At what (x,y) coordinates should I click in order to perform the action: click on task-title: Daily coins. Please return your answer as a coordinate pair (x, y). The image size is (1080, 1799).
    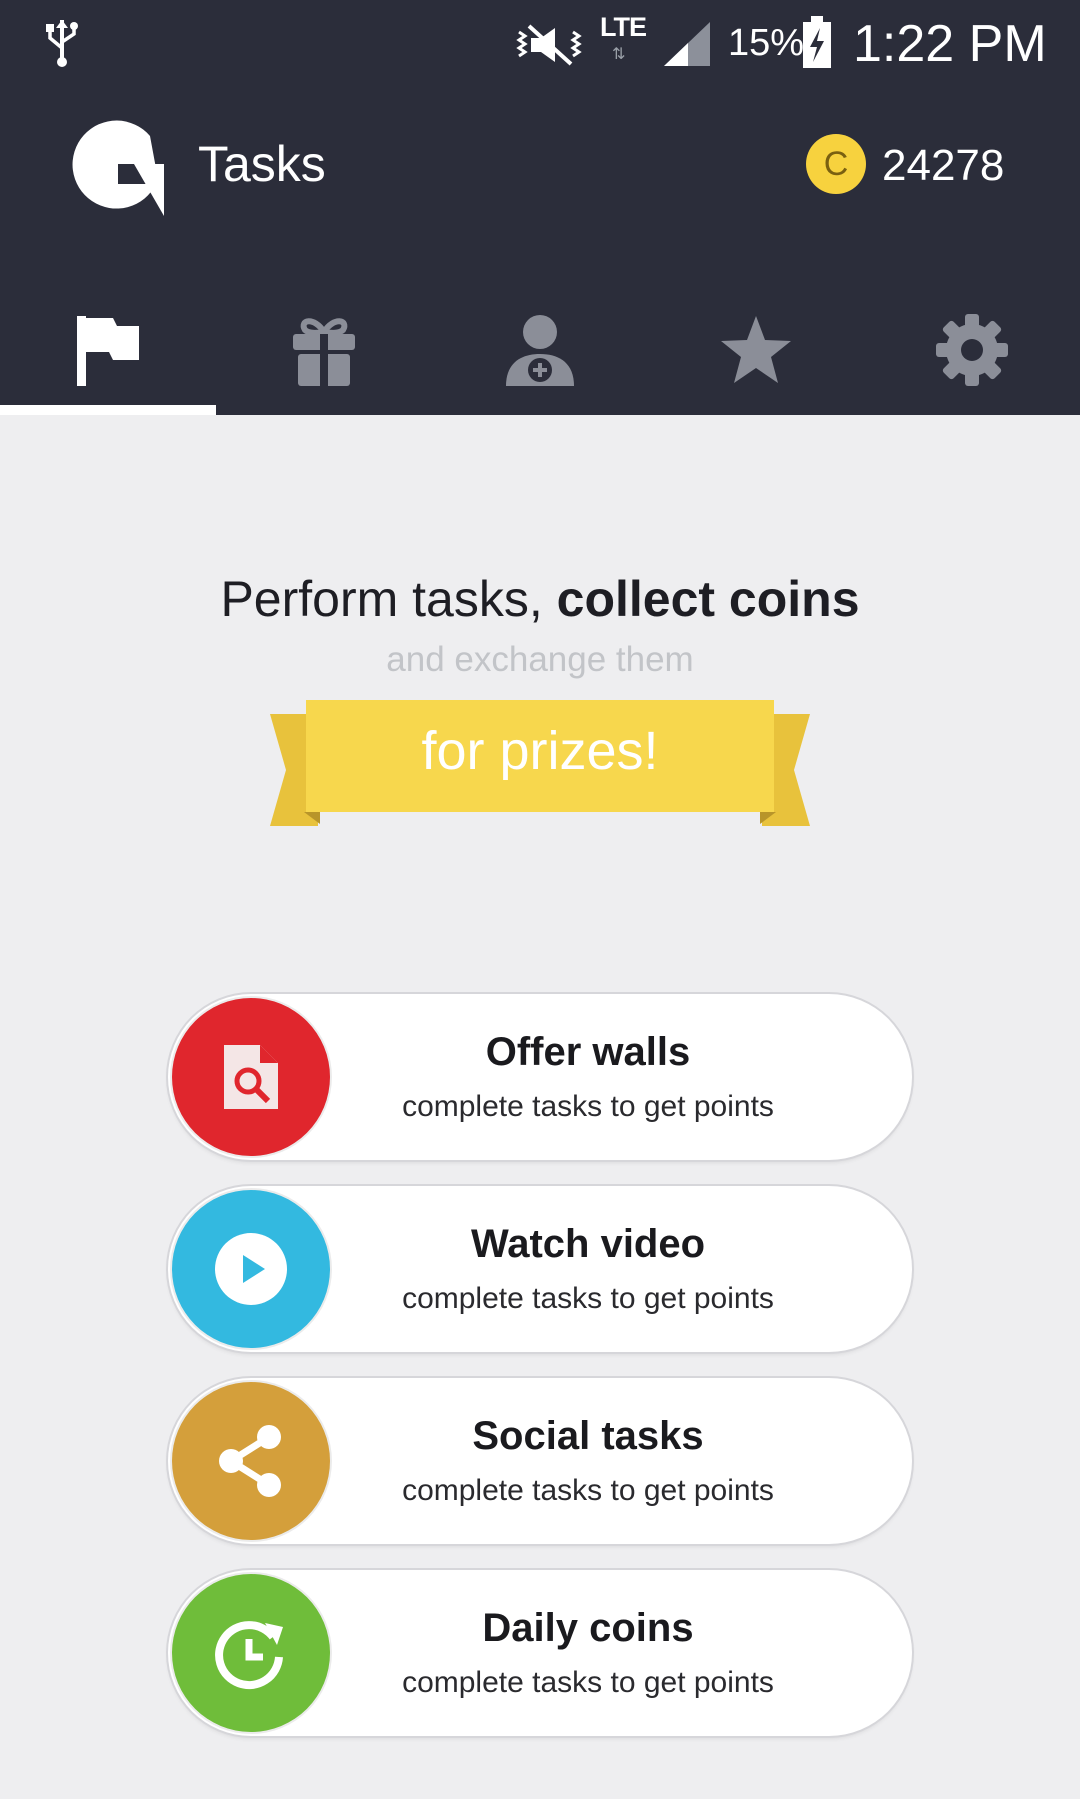
    Looking at the image, I should click on (588, 1628).